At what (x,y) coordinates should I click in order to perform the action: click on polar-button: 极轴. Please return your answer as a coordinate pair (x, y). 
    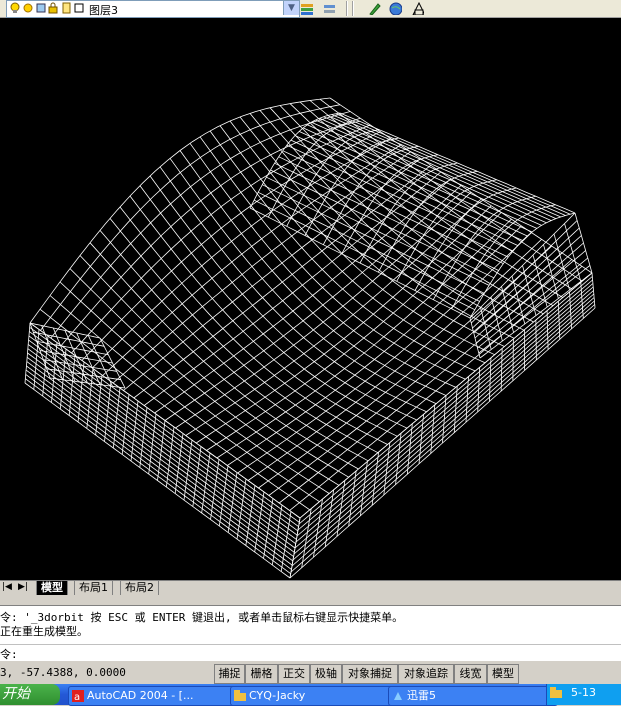
    Looking at the image, I should click on (326, 674).